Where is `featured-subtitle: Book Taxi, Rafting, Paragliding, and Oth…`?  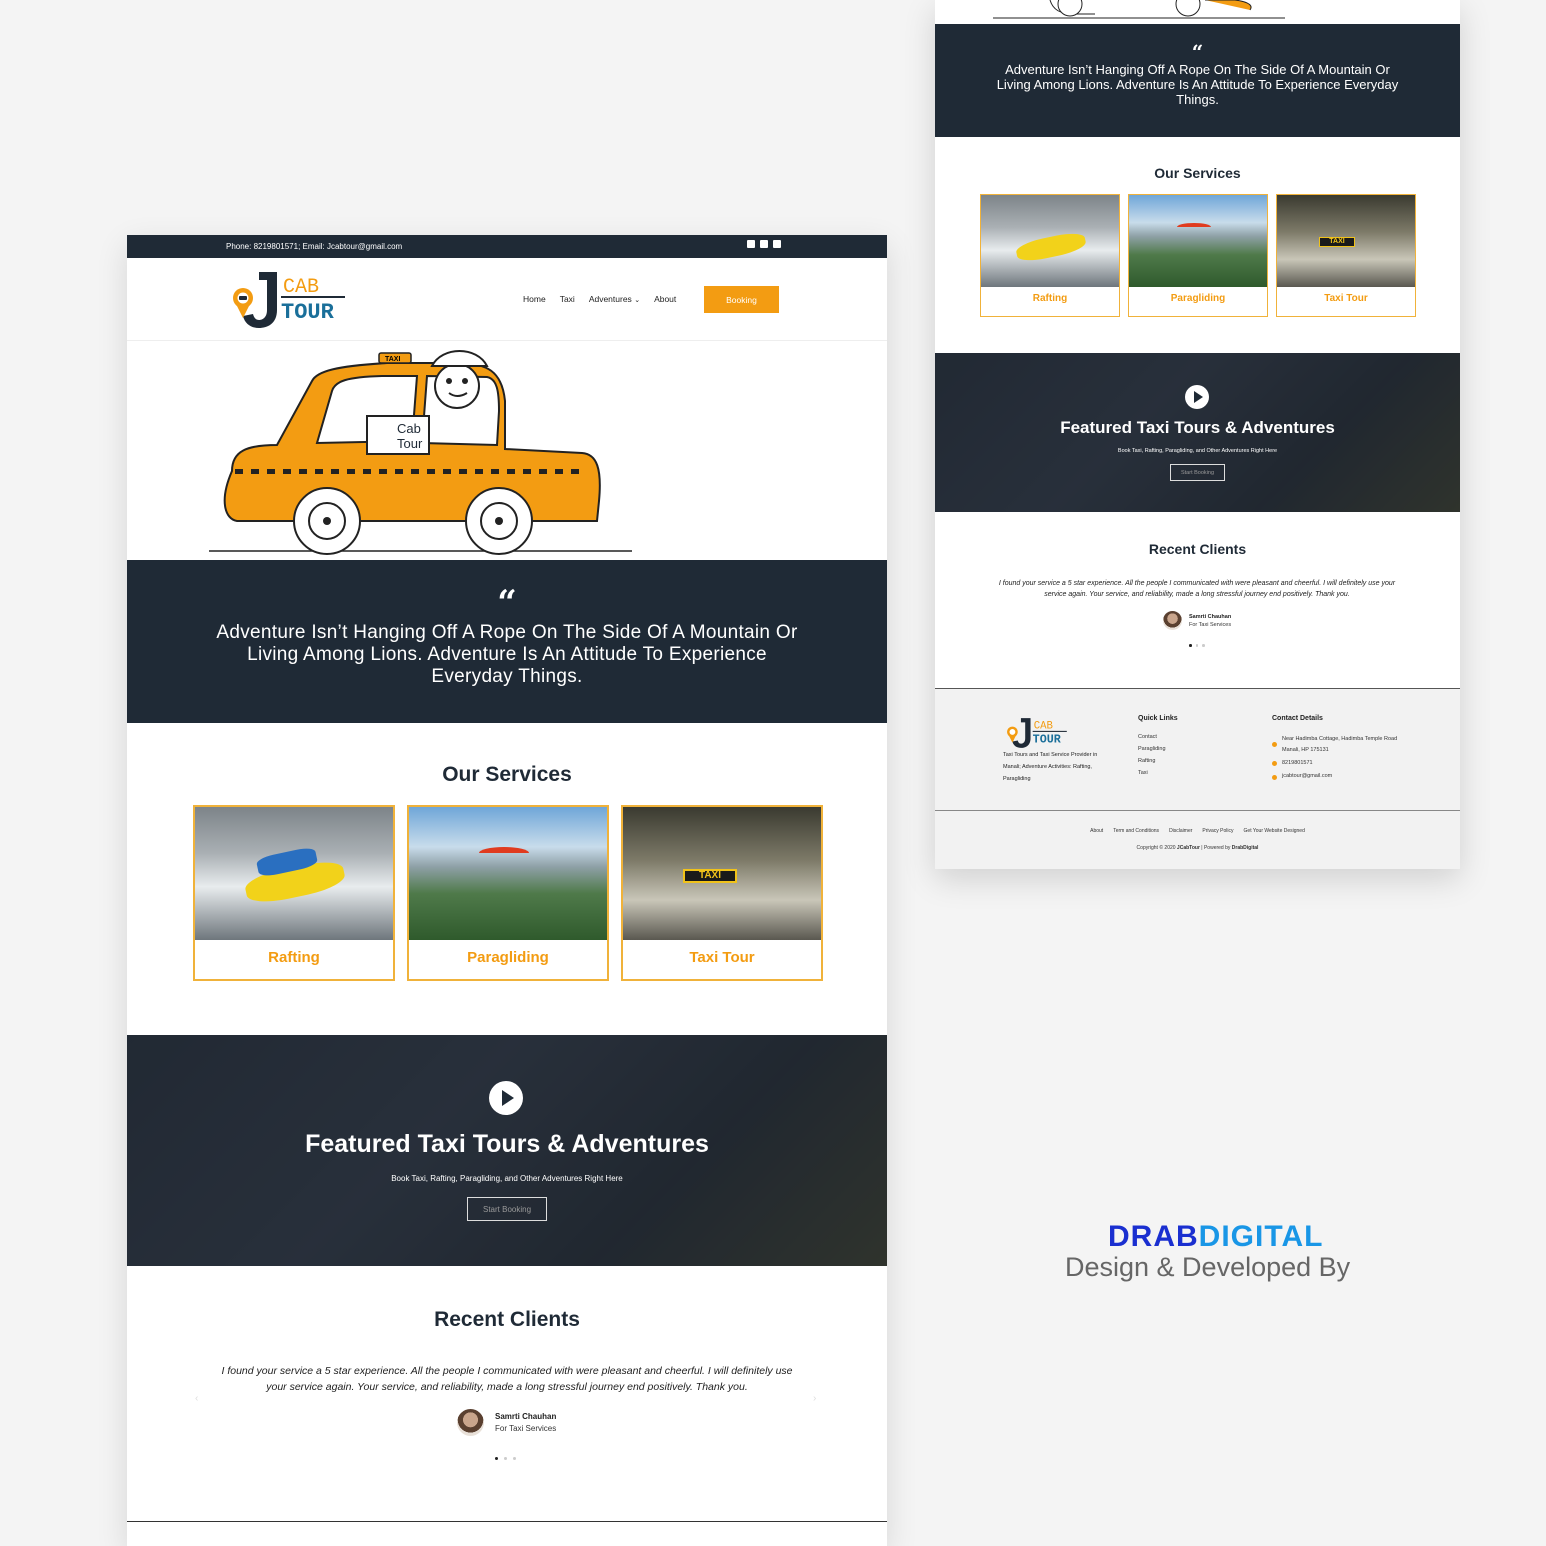 featured-subtitle: Book Taxi, Rafting, Paragliding, and Oth… is located at coordinates (507, 1178).